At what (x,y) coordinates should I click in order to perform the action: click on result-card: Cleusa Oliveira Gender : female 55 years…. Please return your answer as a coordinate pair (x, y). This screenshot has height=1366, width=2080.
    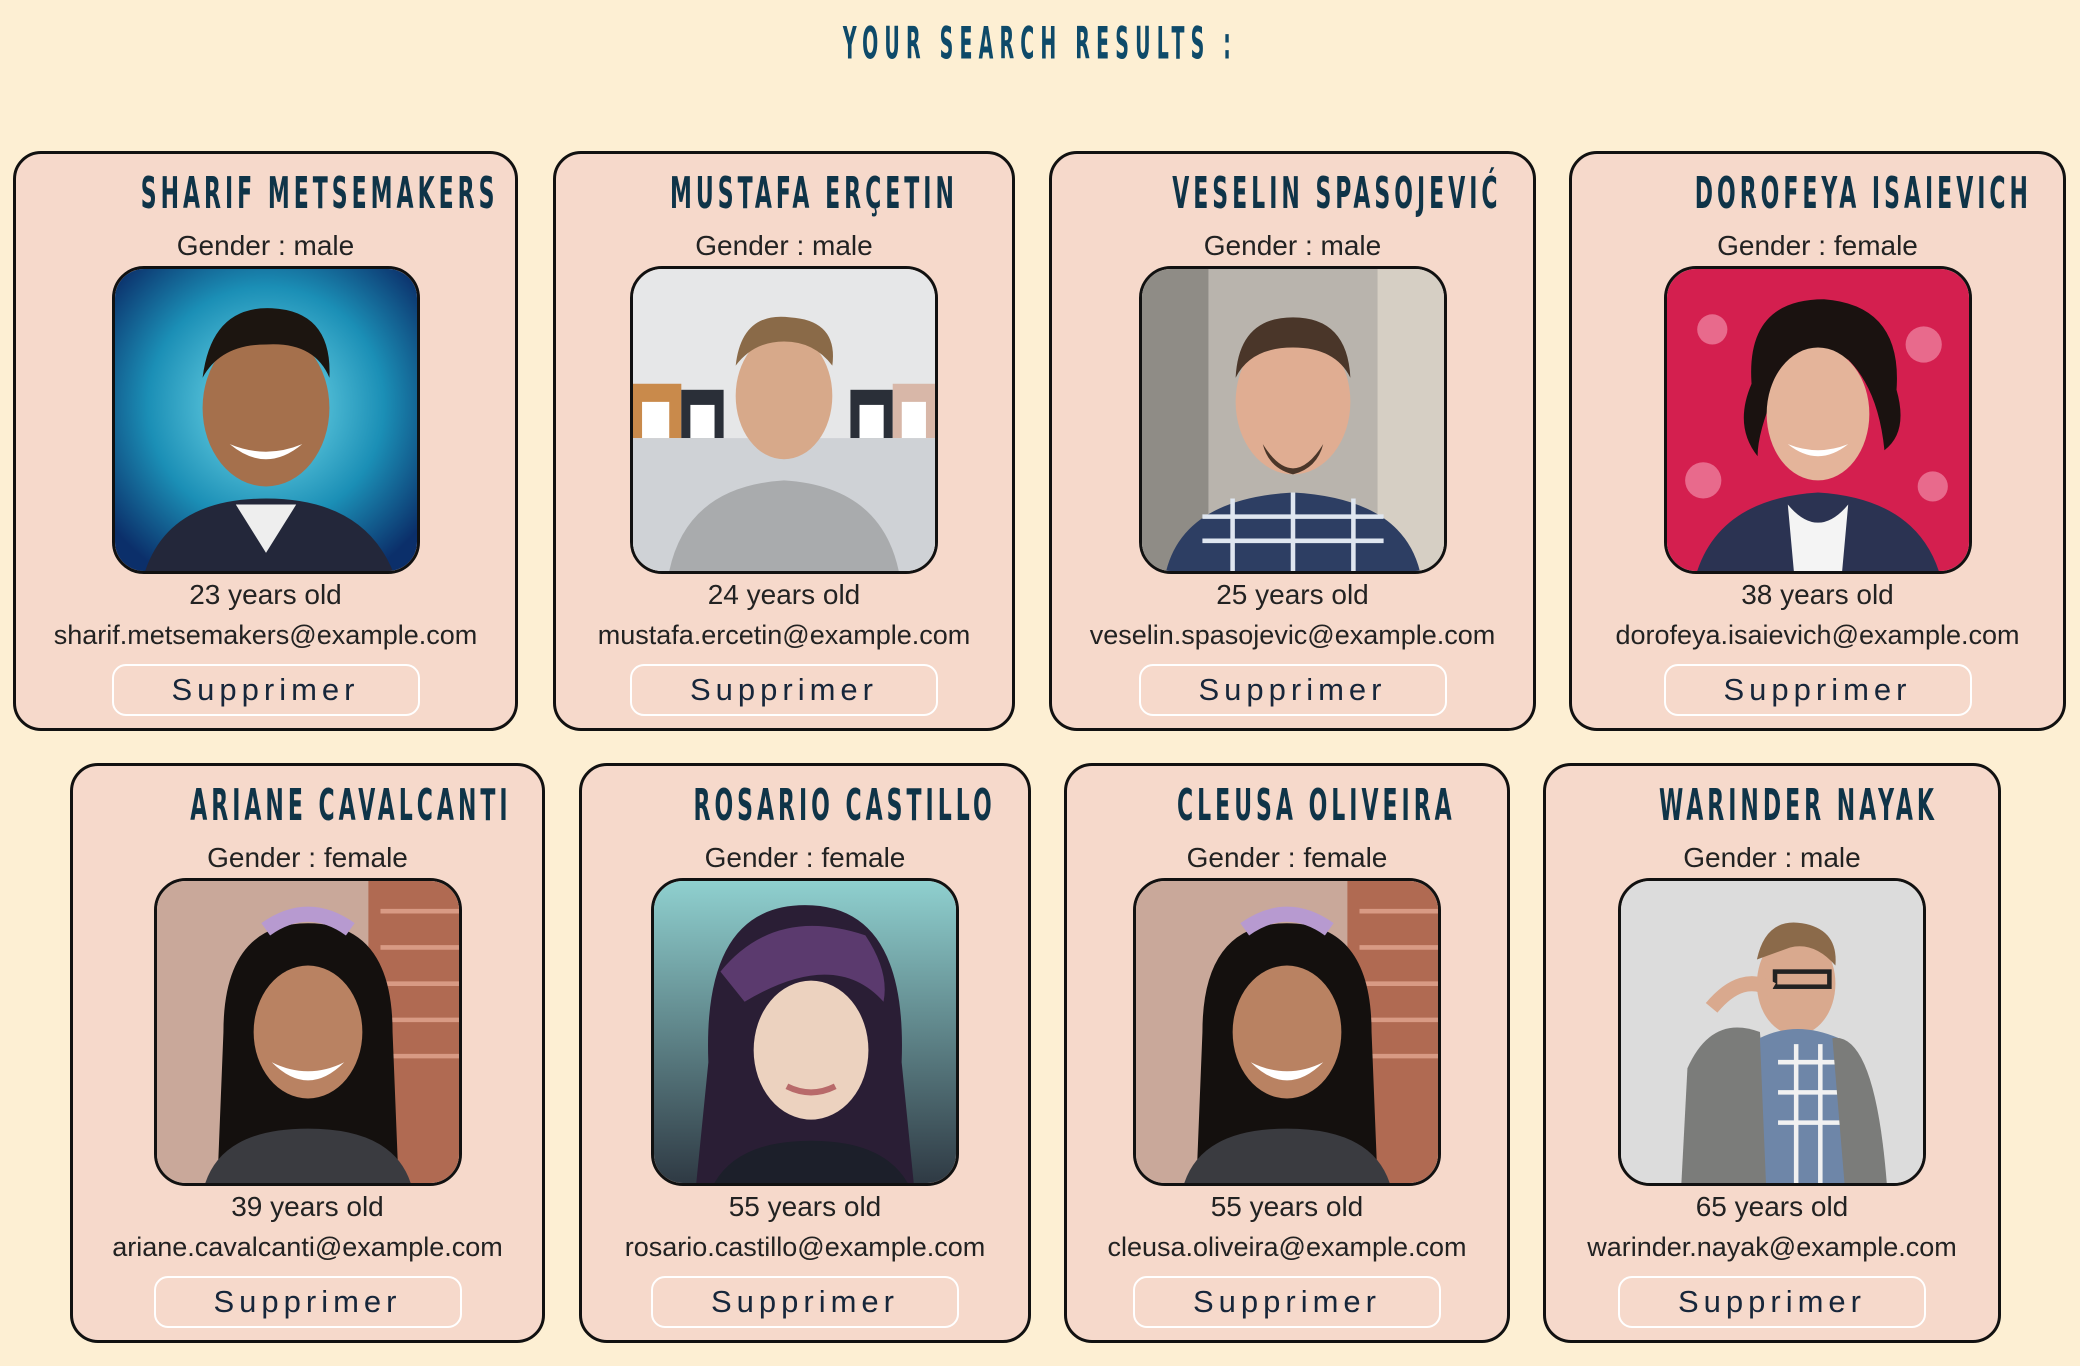
    Looking at the image, I should click on (1287, 1053).